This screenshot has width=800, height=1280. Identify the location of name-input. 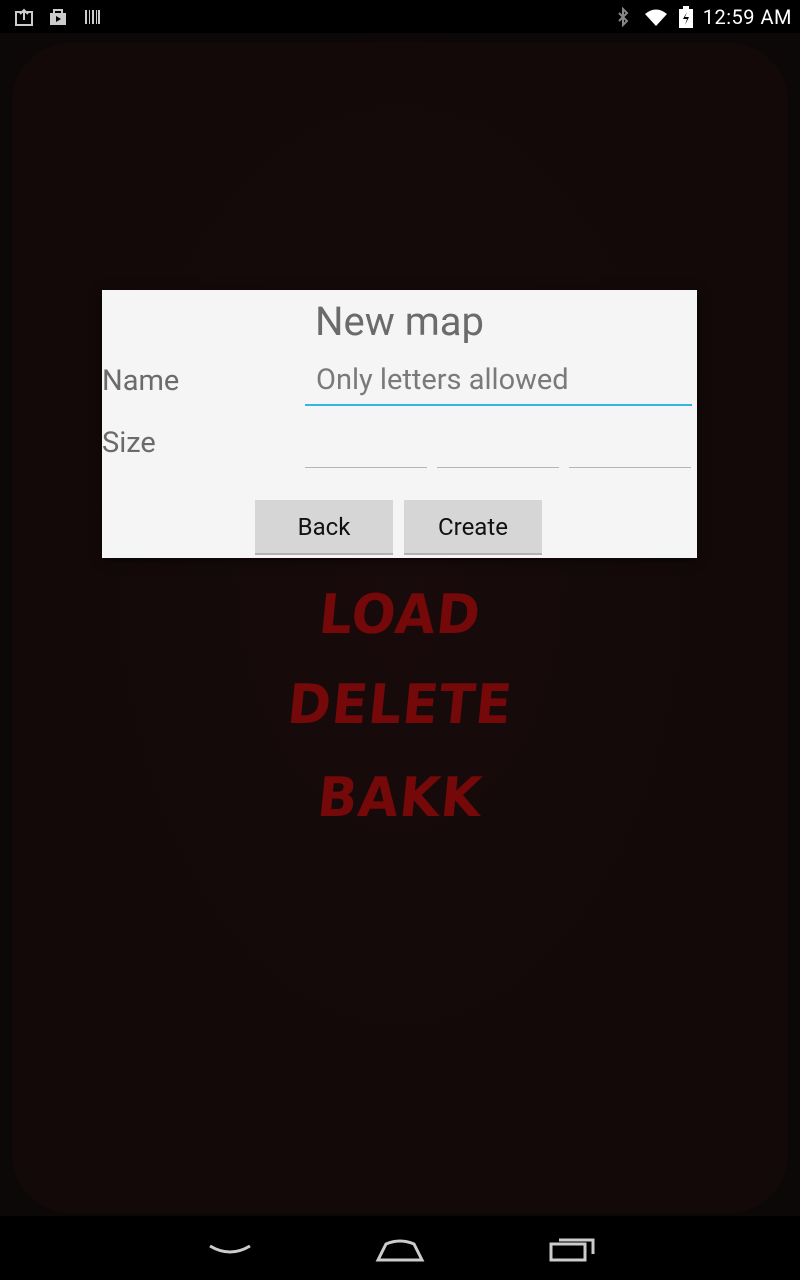
(498, 381).